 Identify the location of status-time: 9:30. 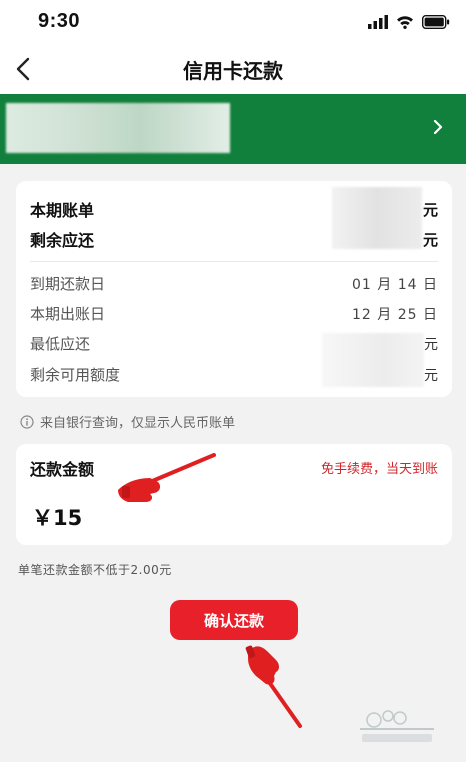
(59, 21).